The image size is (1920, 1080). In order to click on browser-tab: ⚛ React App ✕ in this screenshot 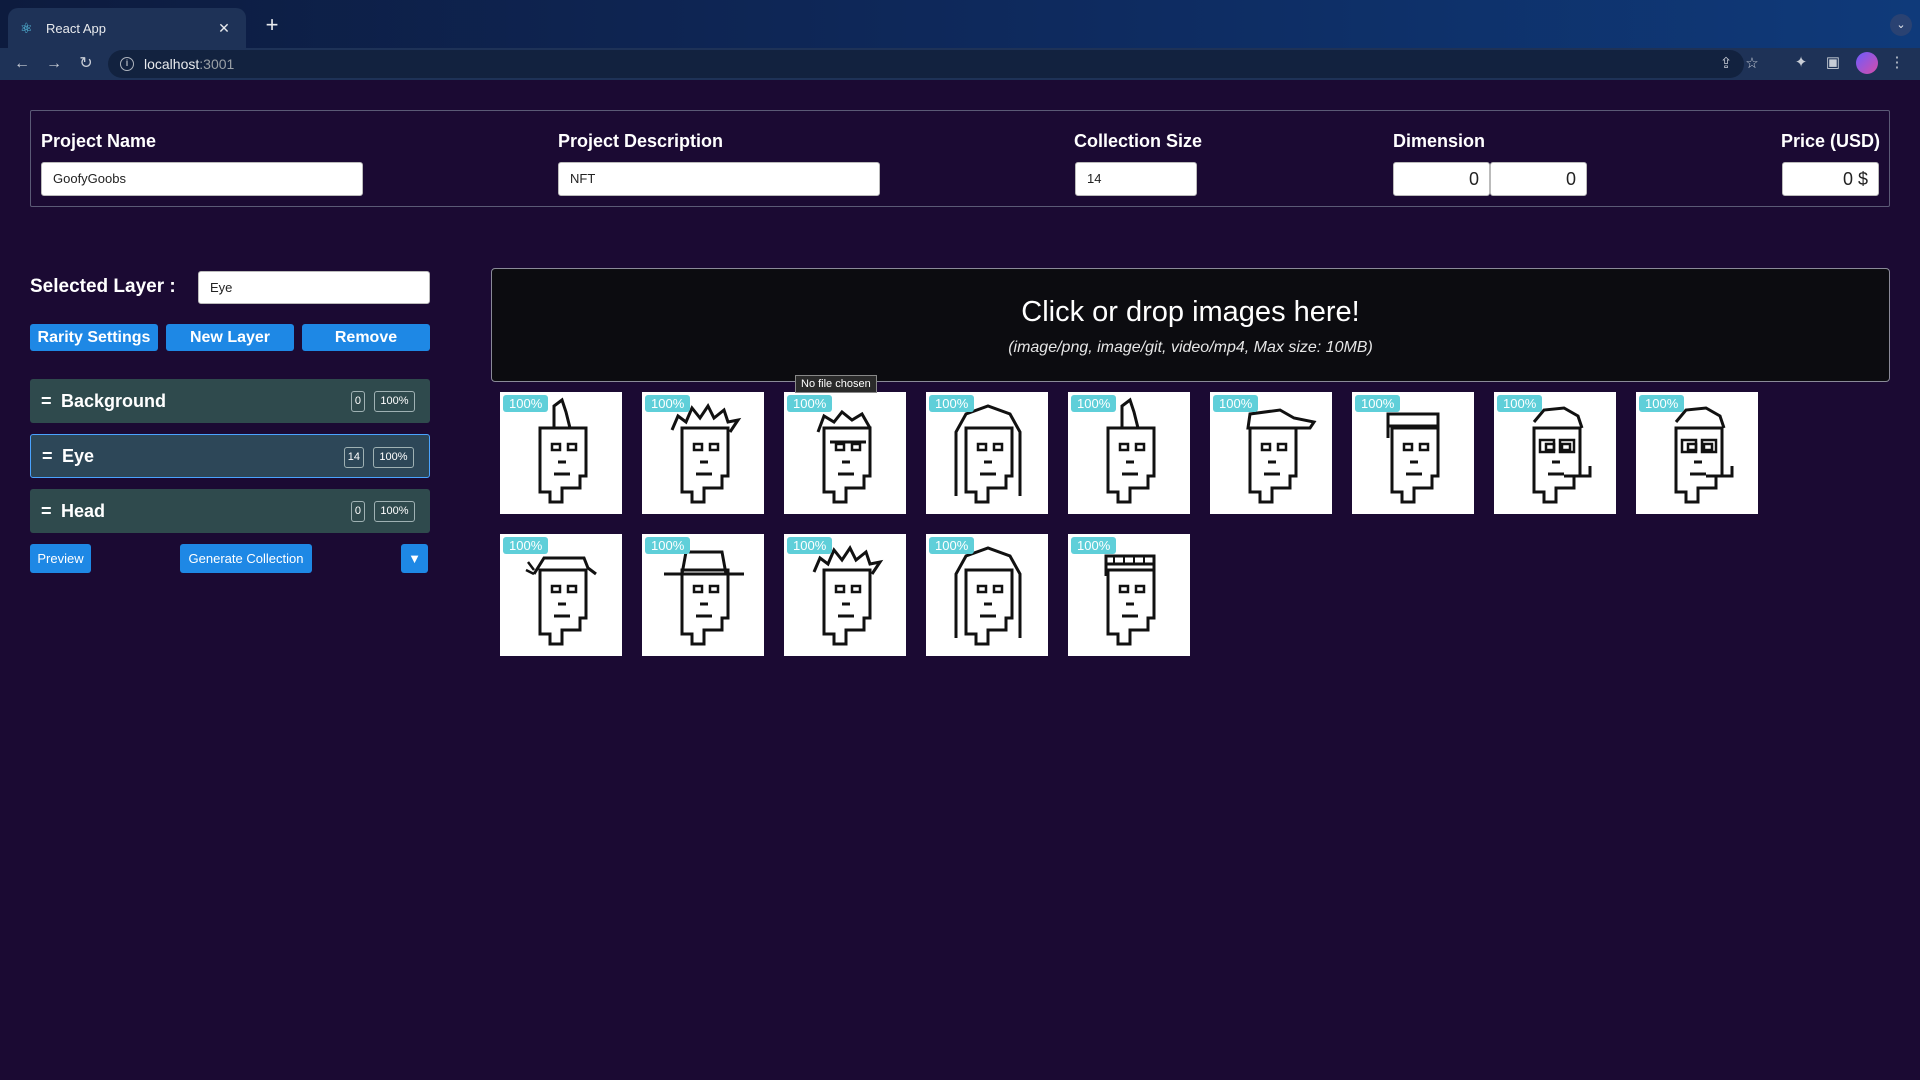, I will do `click(127, 28)`.